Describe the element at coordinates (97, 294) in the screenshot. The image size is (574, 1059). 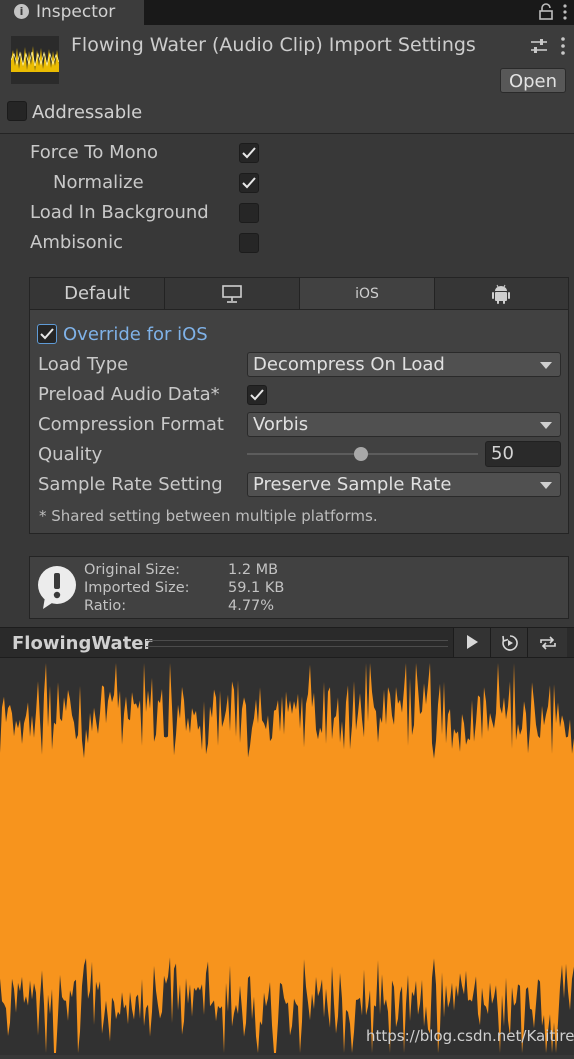
I see `tab-default: Default` at that location.